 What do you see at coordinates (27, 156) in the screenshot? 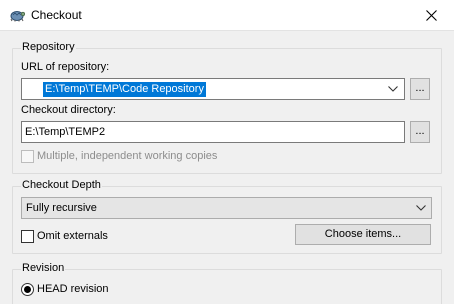
I see `multiple-copies-checkbox` at bounding box center [27, 156].